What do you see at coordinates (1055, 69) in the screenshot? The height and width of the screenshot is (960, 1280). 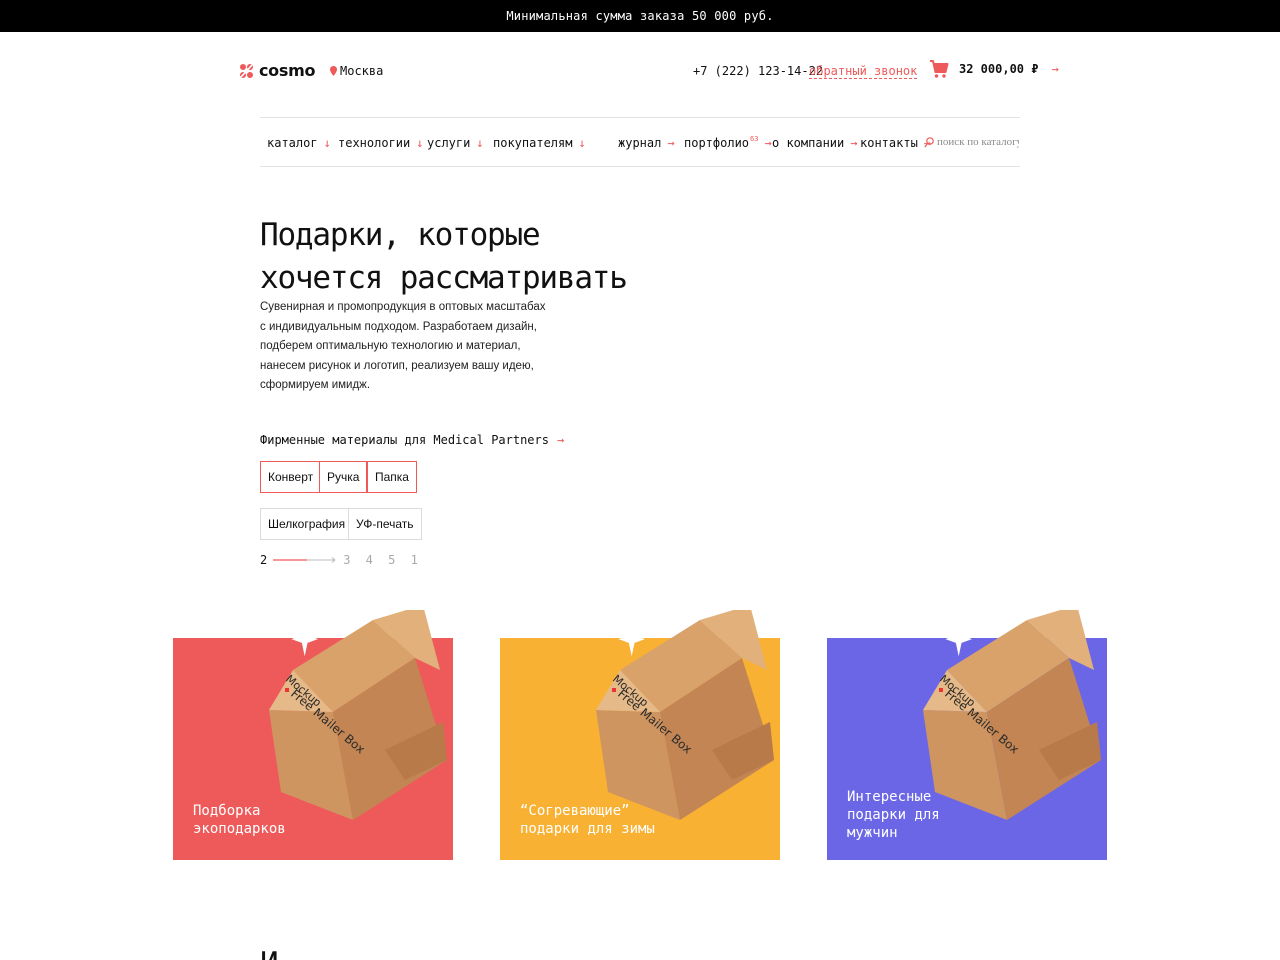 I see `cart-arrow-icon: →` at bounding box center [1055, 69].